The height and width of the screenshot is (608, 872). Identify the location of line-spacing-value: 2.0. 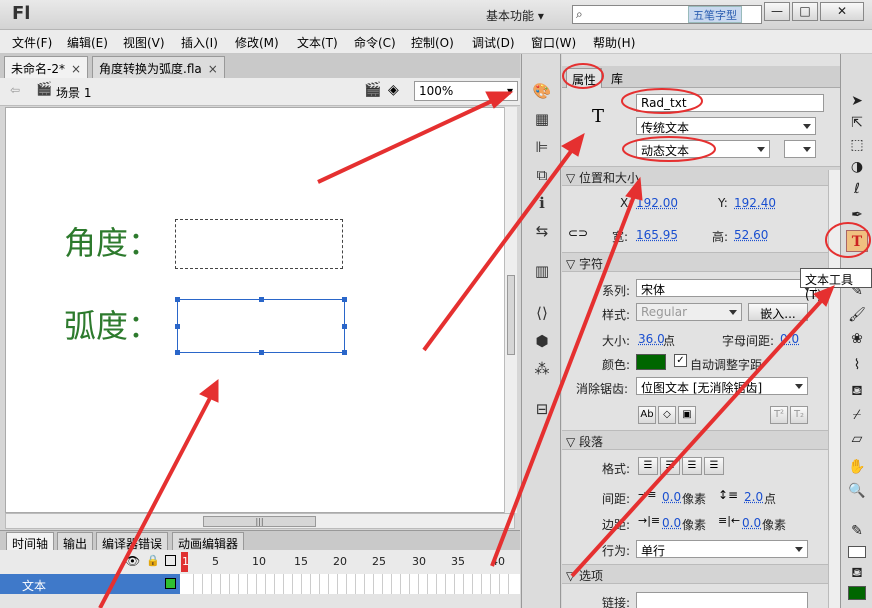
(753, 497).